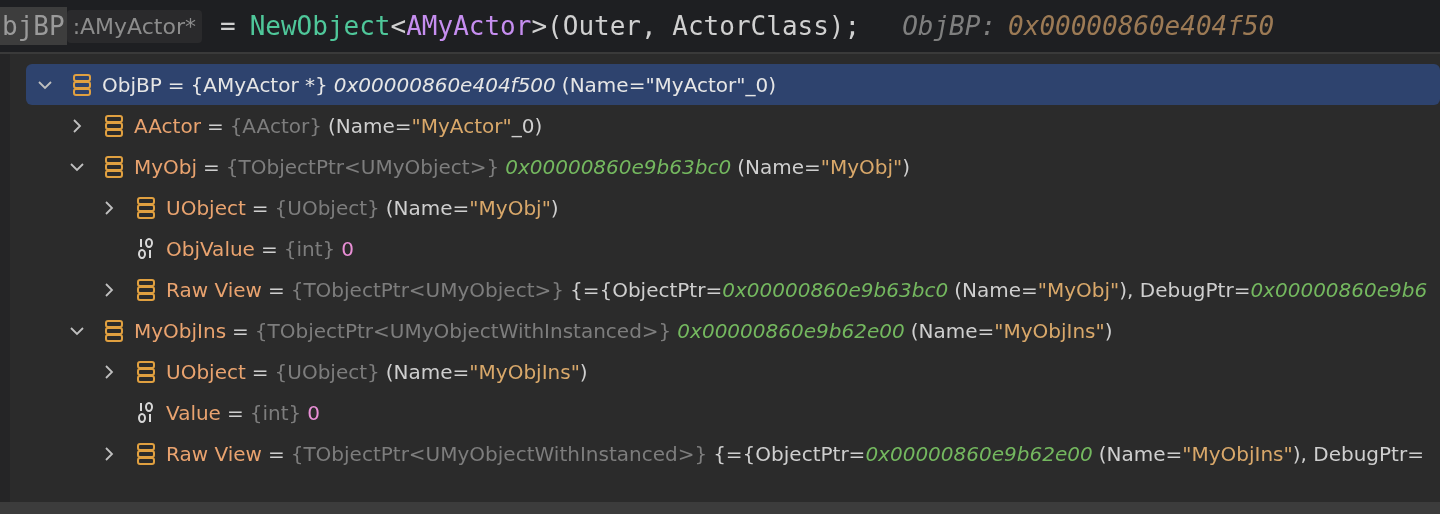 The height and width of the screenshot is (514, 1440). I want to click on variable-type: {AActor}, so click(275, 125).